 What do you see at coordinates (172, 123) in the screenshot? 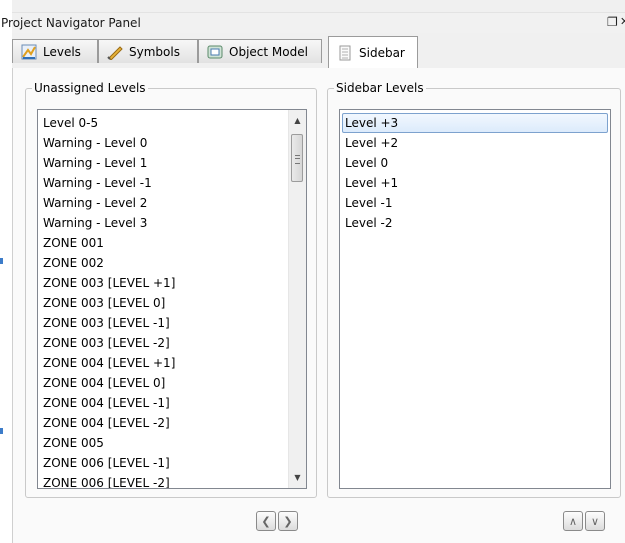
I see `list-item: Level 0-5` at bounding box center [172, 123].